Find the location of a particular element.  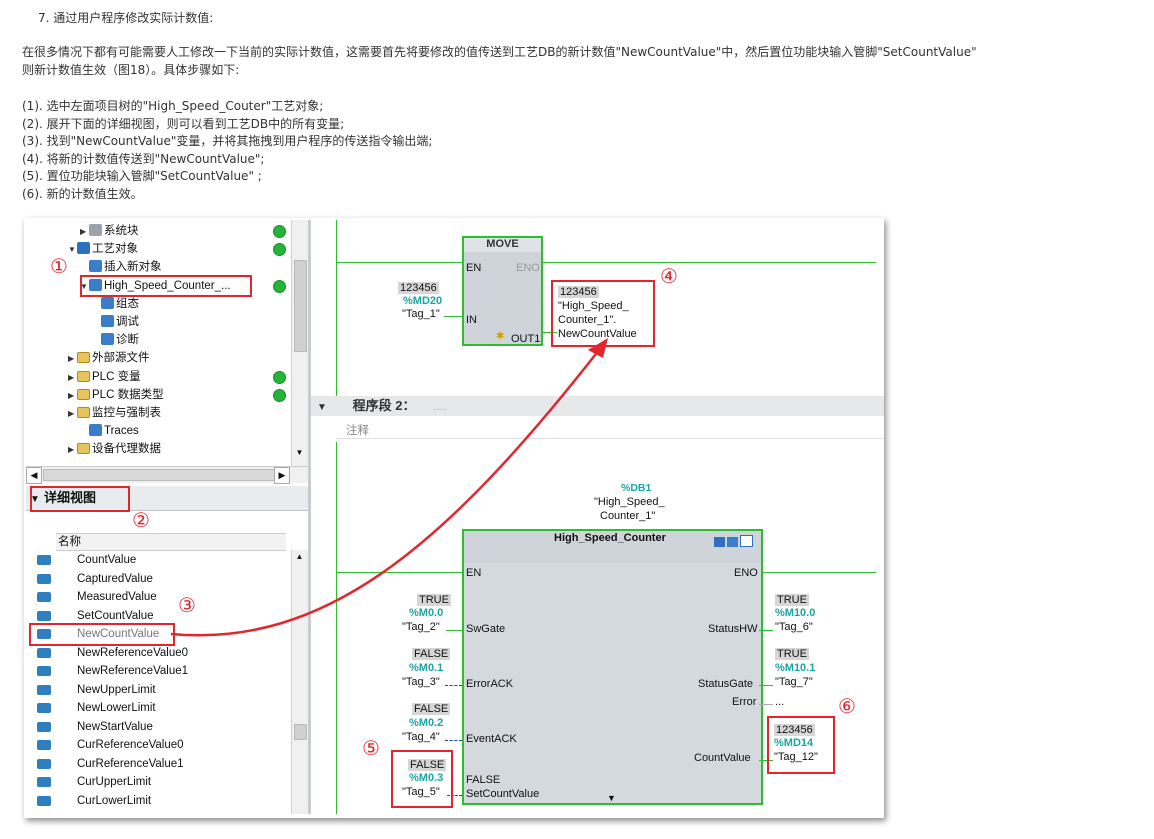

eventack-wire is located at coordinates (453, 740).